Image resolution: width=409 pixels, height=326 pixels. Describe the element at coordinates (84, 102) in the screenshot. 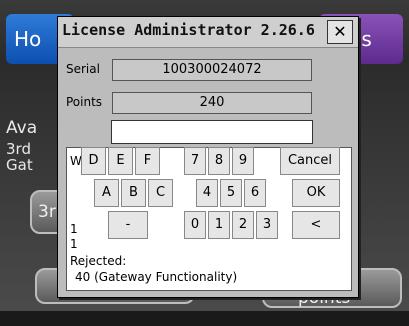

I see `points-label: Points` at that location.